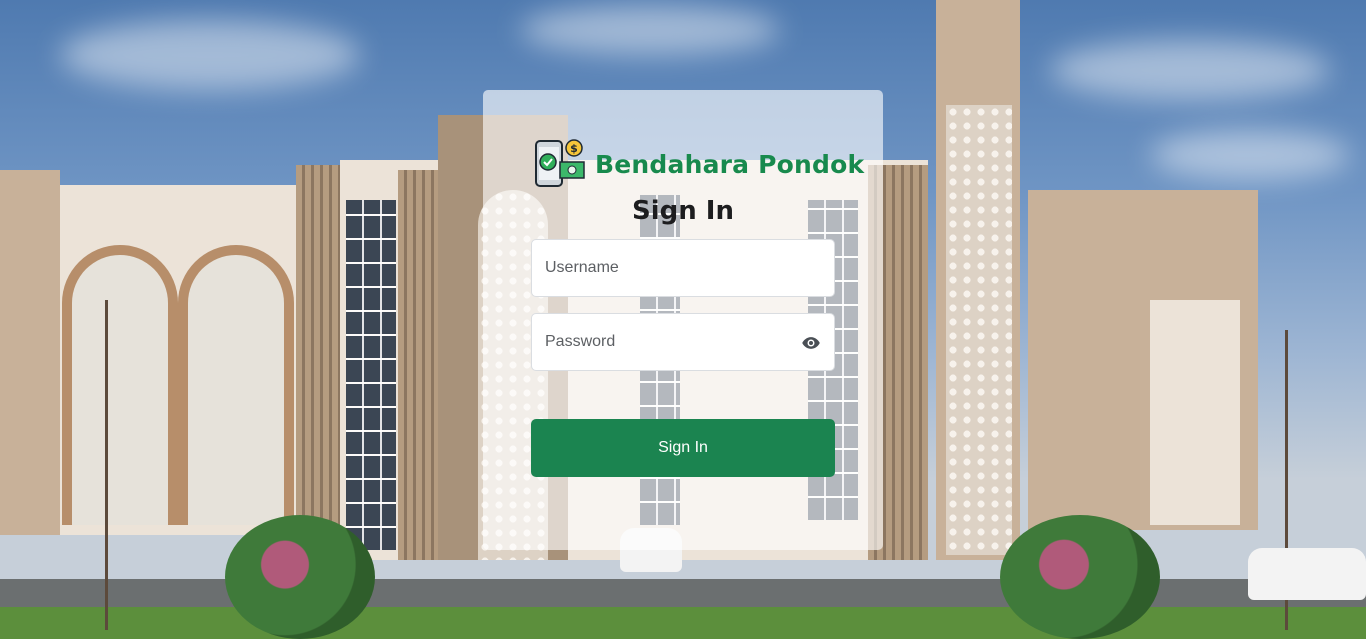 Image resolution: width=1366 pixels, height=639 pixels. Describe the element at coordinates (658, 268) in the screenshot. I see `username-input` at that location.